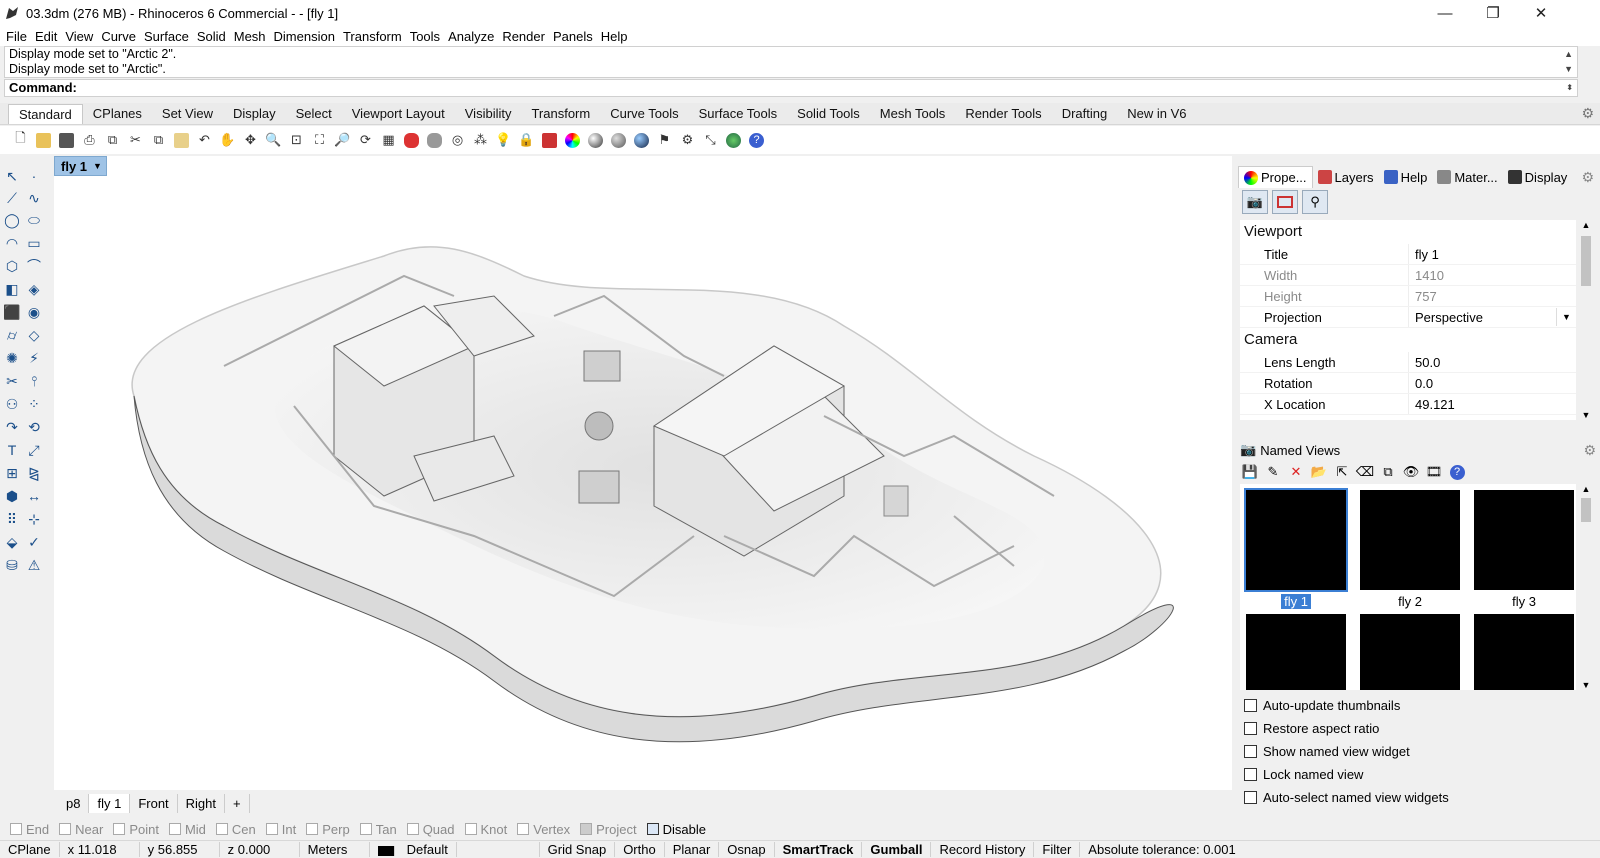 This screenshot has width=1600, height=858. Describe the element at coordinates (1492, 362) in the screenshot. I see `lens-value: 50.0` at that location.